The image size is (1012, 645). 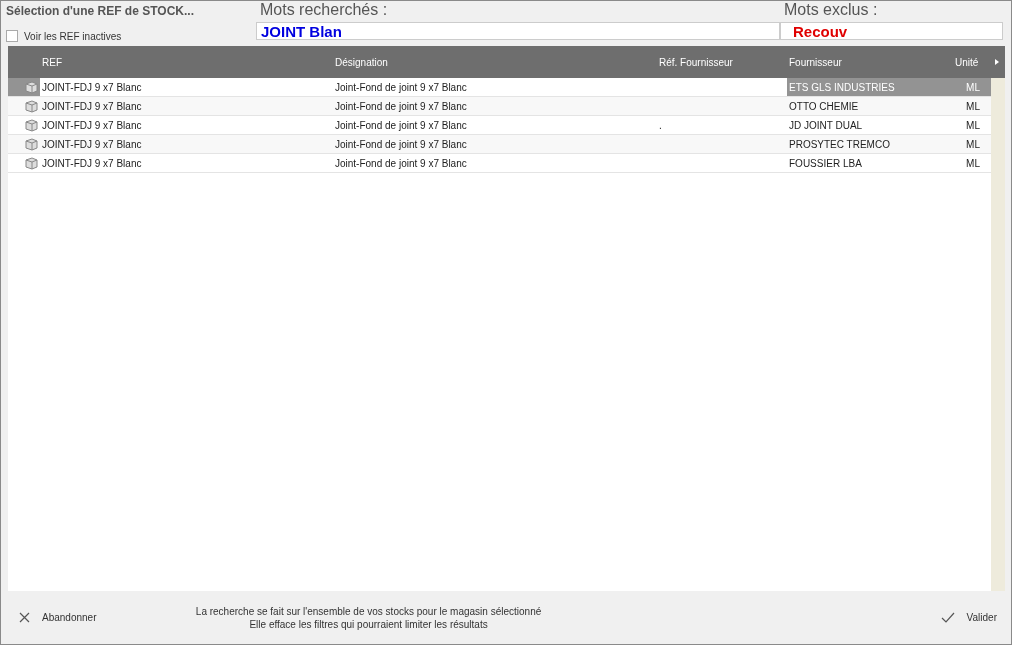 What do you see at coordinates (891, 31) in the screenshot?
I see `exclude-field: Recouv` at bounding box center [891, 31].